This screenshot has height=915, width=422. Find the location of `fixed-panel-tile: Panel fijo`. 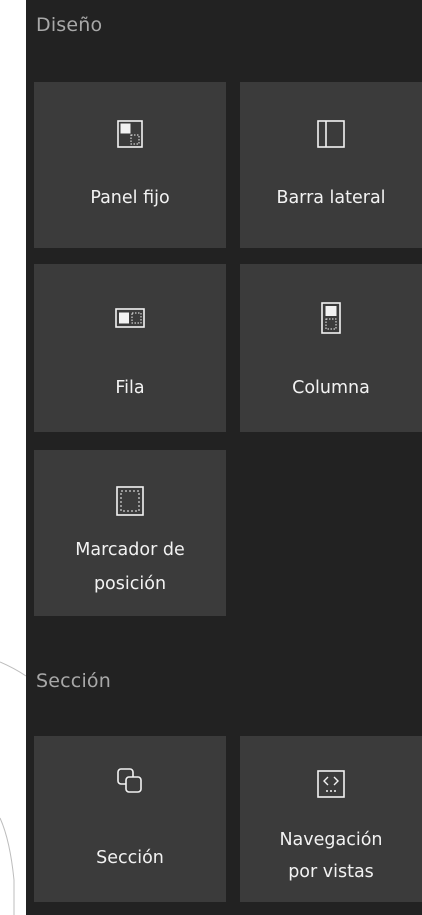

fixed-panel-tile: Panel fijo is located at coordinates (130, 165).